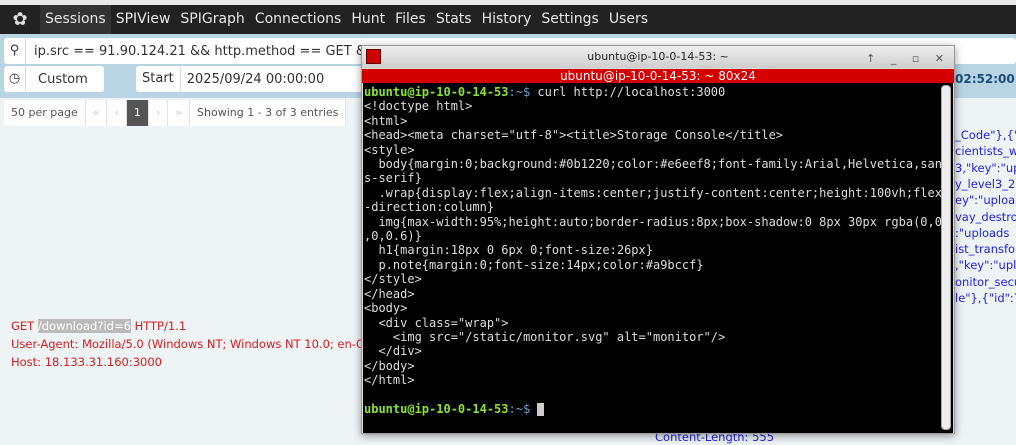 The height and width of the screenshot is (445, 1016). Describe the element at coordinates (946, 257) in the screenshot. I see `terminal-scrollbar` at that location.